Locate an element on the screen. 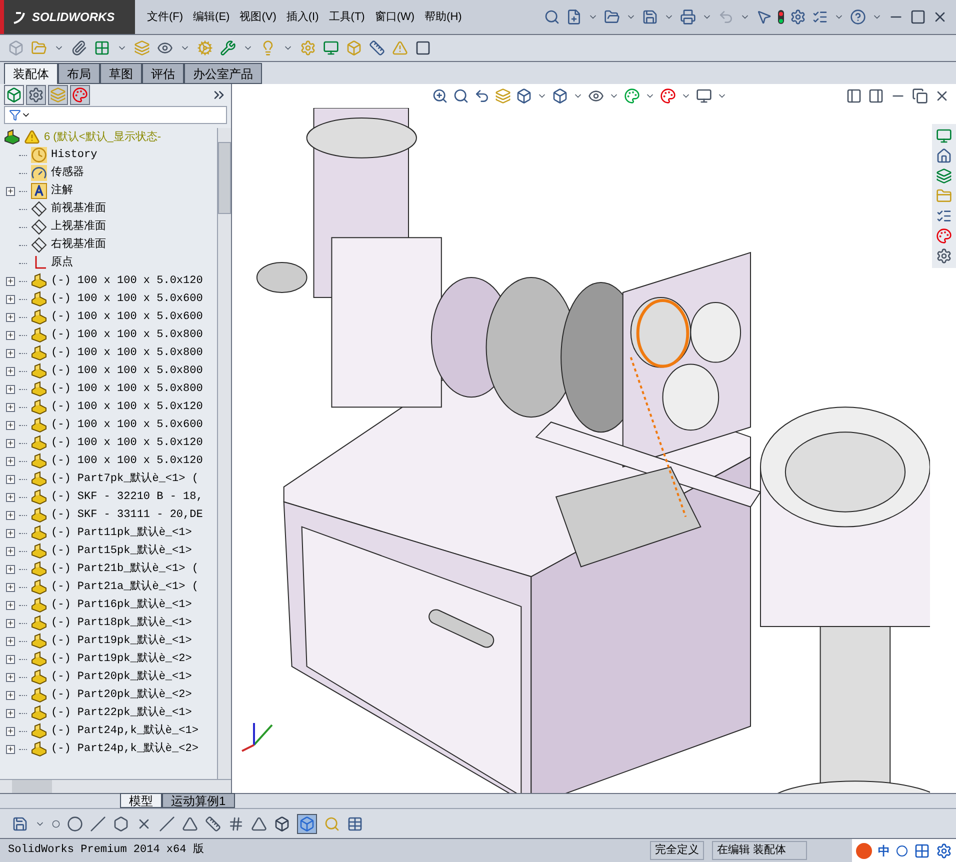 The height and width of the screenshot is (862, 956). new-document-icon is located at coordinates (574, 17).